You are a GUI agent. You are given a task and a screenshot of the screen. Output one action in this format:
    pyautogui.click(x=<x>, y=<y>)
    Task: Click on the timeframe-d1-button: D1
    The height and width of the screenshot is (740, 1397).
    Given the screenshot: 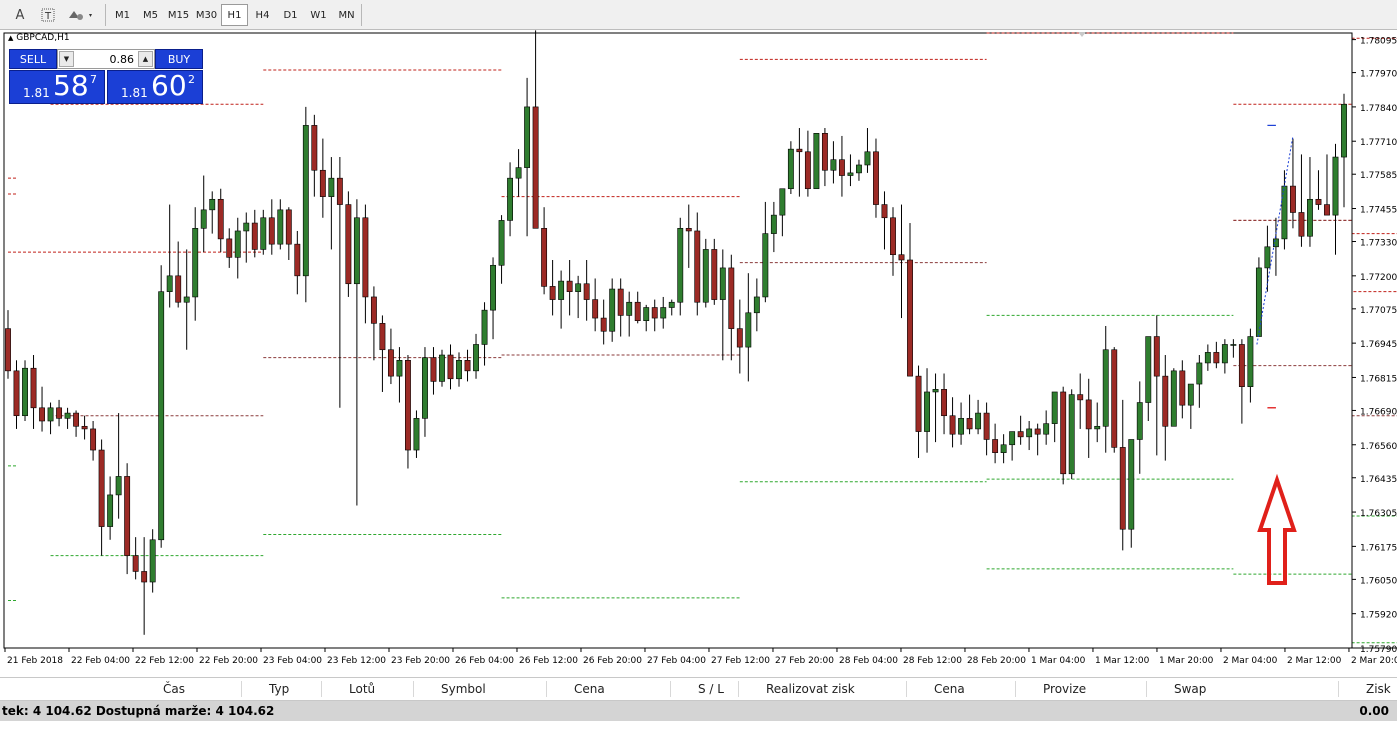 What is the action you would take?
    pyautogui.click(x=290, y=15)
    